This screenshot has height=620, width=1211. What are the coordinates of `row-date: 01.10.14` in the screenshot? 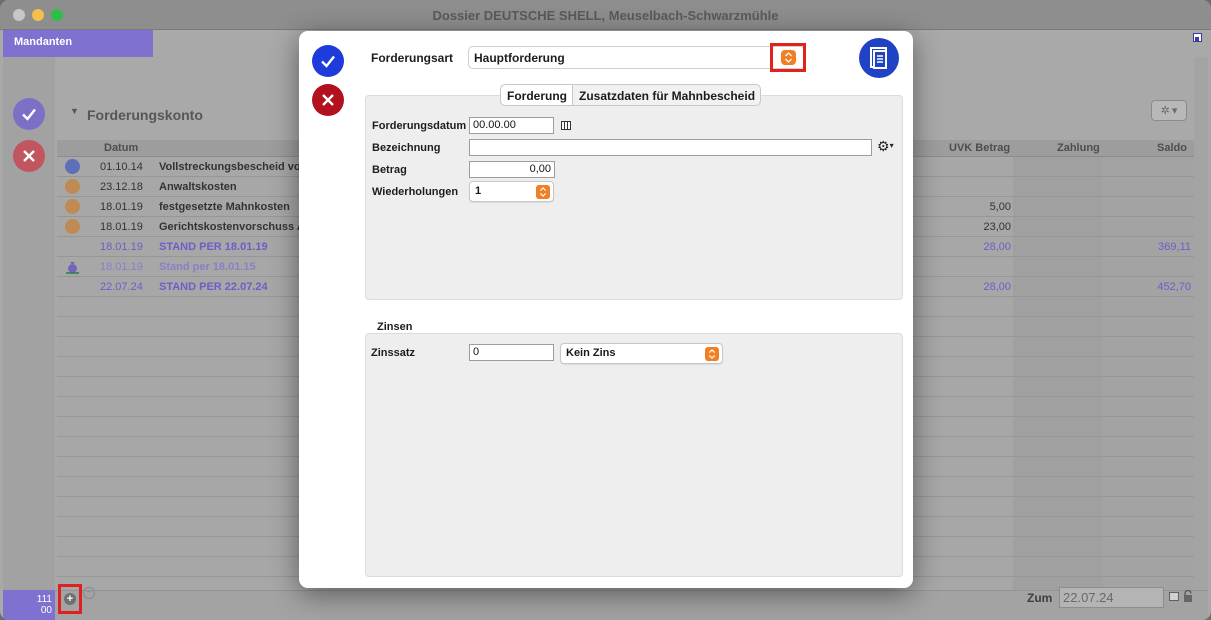 It's located at (121, 167).